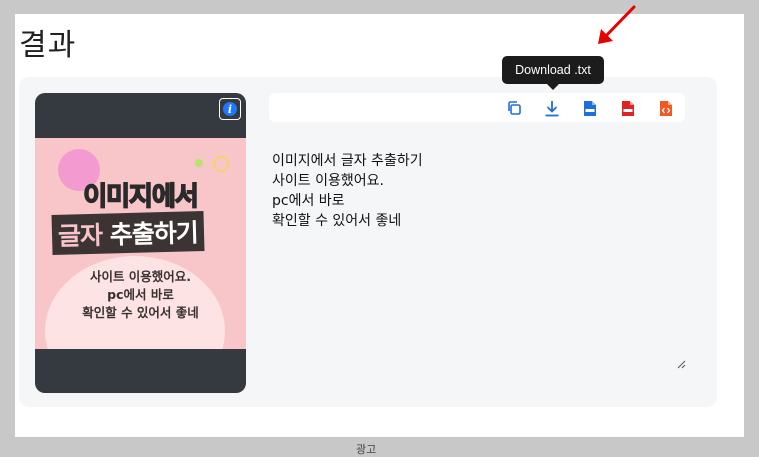  I want to click on image-title-top: 이미지에서, so click(140, 197).